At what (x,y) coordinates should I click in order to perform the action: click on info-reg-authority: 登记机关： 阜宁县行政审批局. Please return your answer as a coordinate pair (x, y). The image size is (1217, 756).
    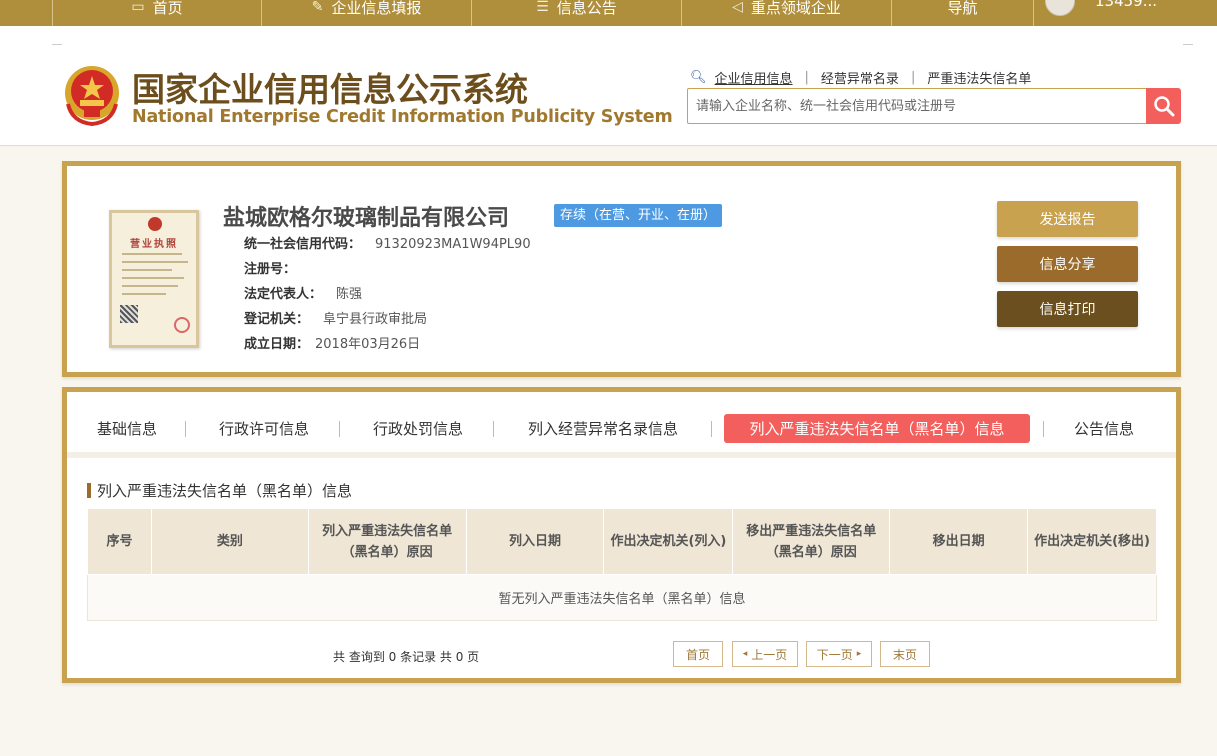
    Looking at the image, I should click on (335, 317).